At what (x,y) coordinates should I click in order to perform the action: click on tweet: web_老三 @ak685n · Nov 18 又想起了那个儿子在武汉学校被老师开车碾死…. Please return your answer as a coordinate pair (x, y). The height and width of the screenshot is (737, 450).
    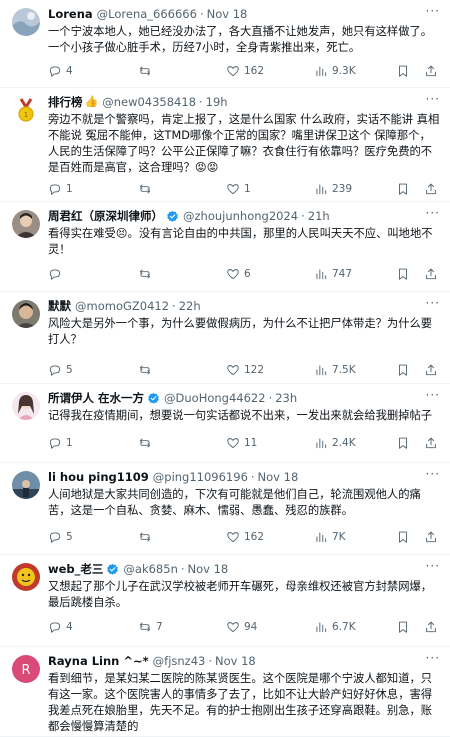
    Looking at the image, I should click on (225, 601).